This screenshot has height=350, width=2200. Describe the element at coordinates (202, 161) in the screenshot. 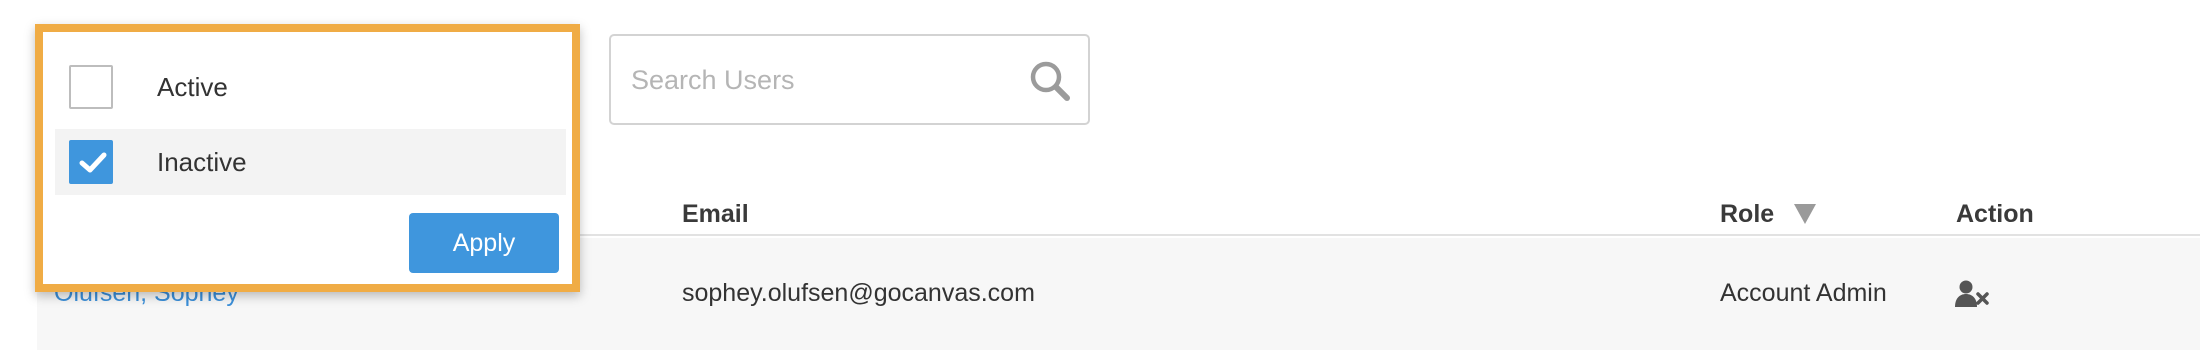

I see `filter-option-inactive-label: Inactive` at that location.